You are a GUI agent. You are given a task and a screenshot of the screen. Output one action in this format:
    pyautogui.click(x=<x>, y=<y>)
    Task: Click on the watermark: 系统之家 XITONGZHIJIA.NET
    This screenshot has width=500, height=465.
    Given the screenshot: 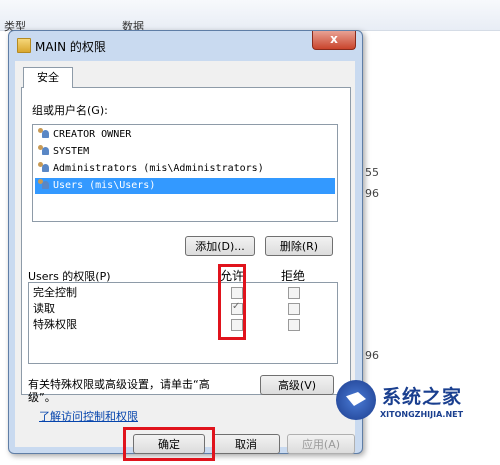 What is the action you would take?
    pyautogui.click(x=416, y=403)
    